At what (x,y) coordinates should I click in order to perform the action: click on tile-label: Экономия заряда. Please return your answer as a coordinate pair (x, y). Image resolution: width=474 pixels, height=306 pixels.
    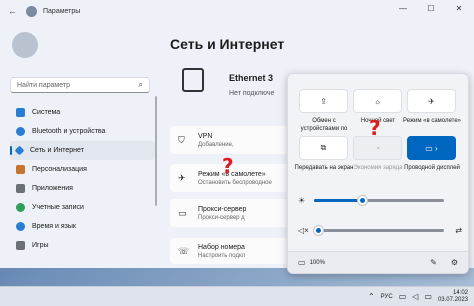
    Looking at the image, I should click on (378, 168).